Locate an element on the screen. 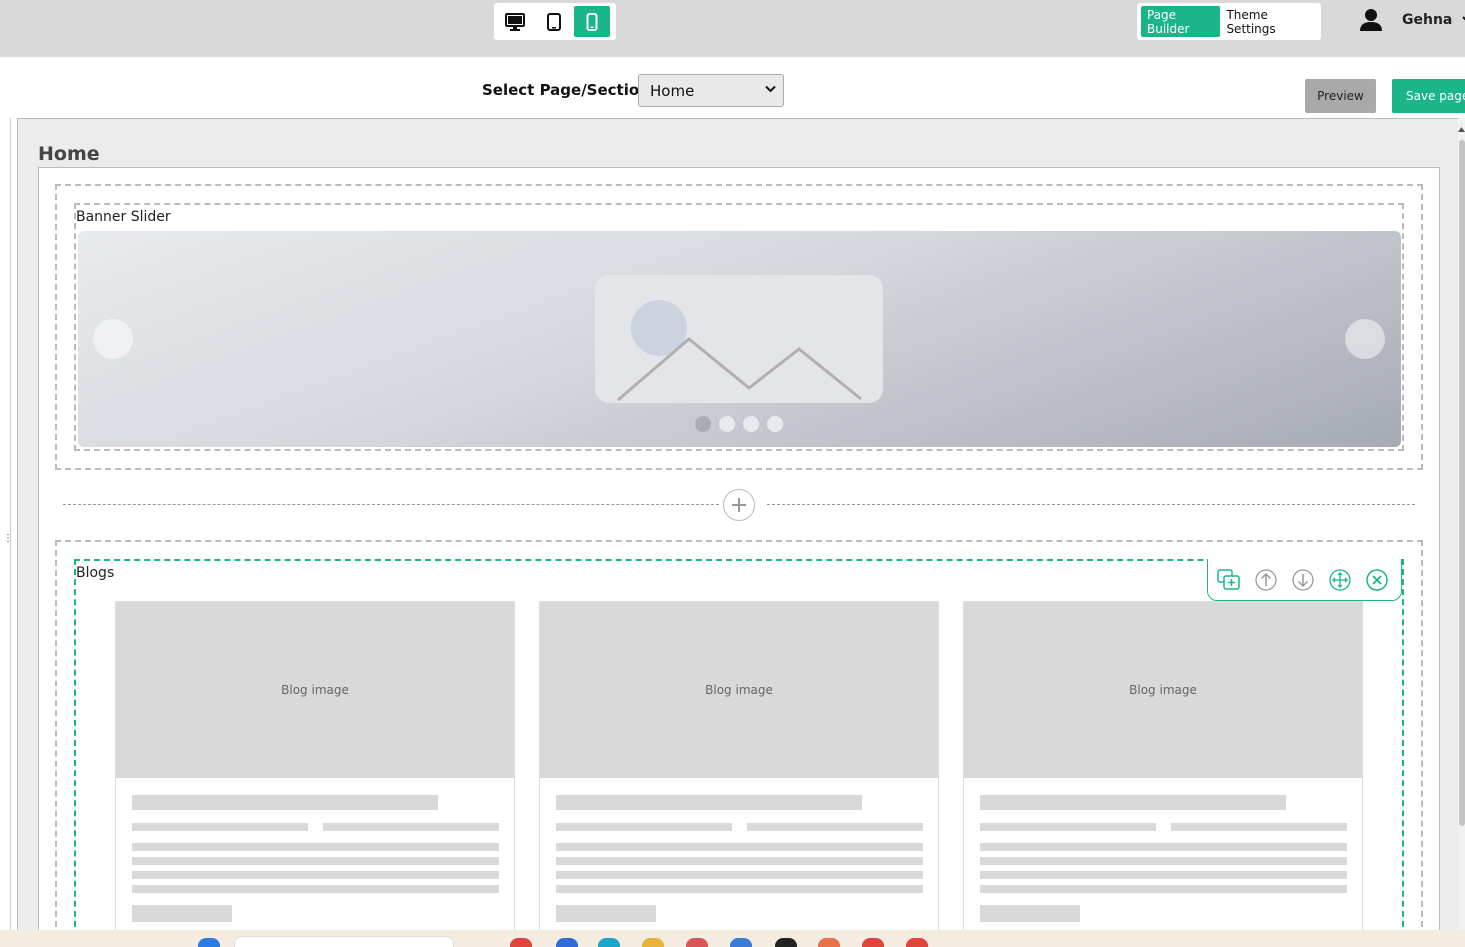 The height and width of the screenshot is (947, 1465). select-page-label: Select Page/Section: is located at coordinates (569, 90).